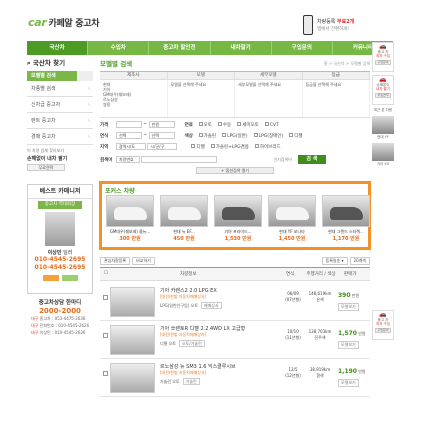 This screenshot has width=427, height=426. What do you see at coordinates (207, 136) in the screenshot?
I see `option-checkbox: 가솔린` at bounding box center [207, 136].